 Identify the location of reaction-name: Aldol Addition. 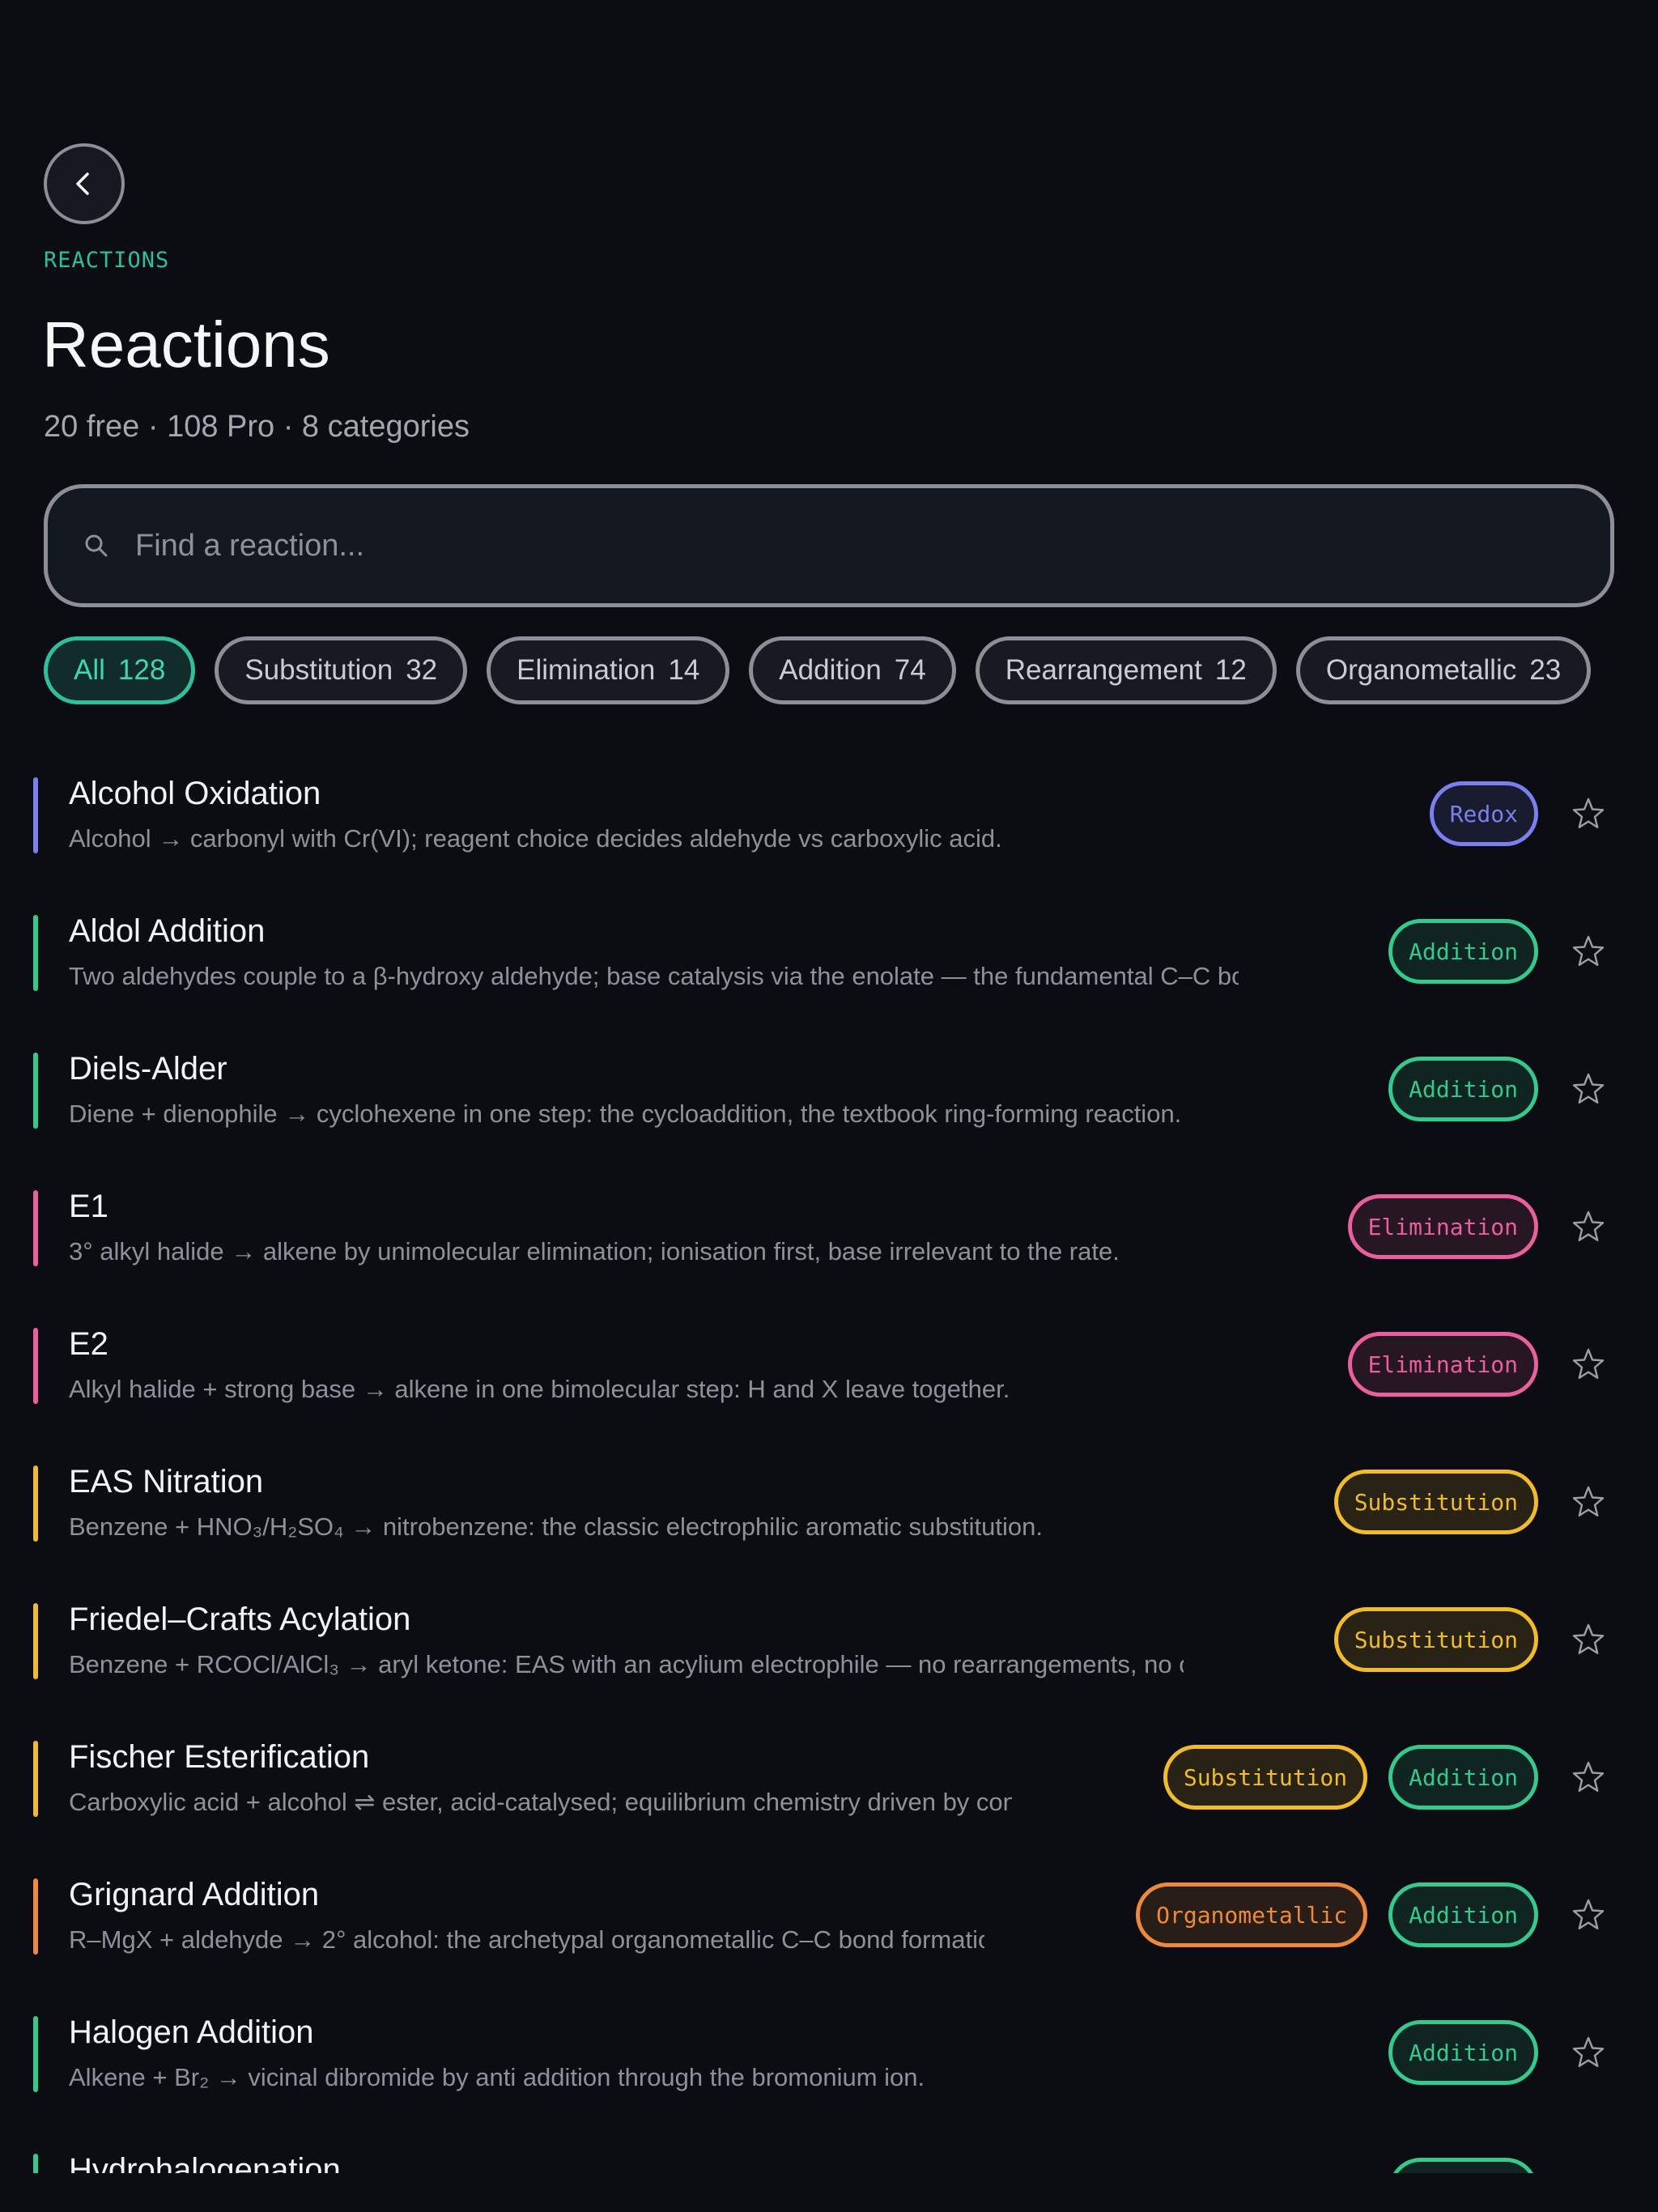
(167, 931).